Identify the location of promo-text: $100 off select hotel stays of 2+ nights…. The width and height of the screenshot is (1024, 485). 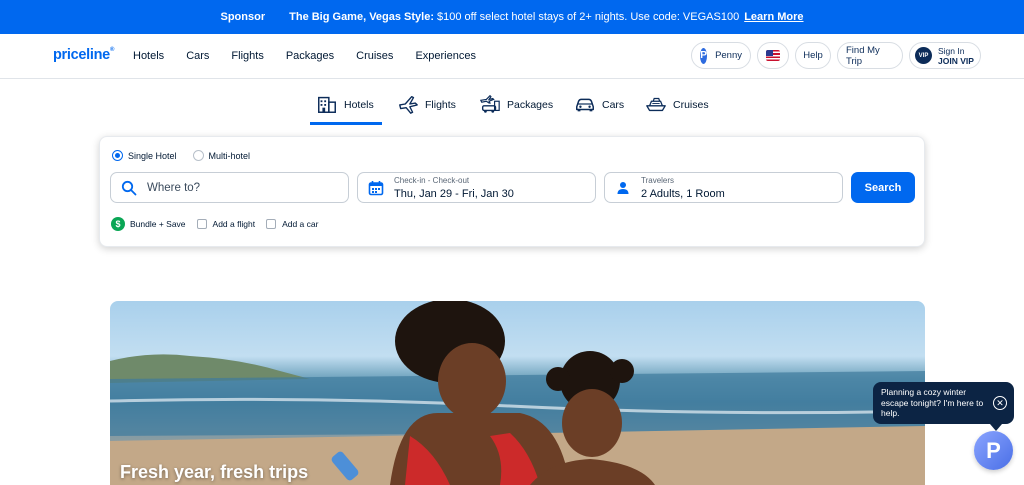
(588, 17).